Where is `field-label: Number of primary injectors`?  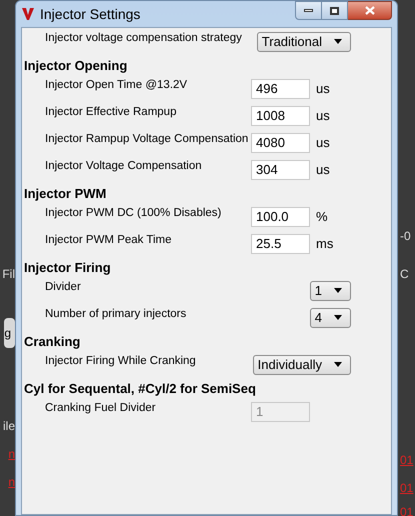 field-label: Number of primary injectors is located at coordinates (115, 314).